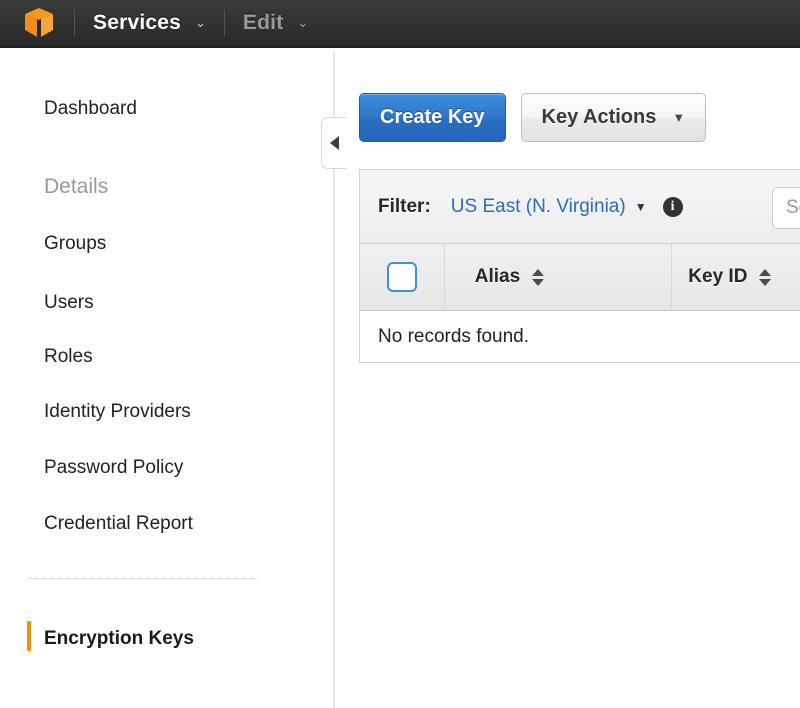  Describe the element at coordinates (718, 276) in the screenshot. I see `column-header-key-id-label: Key ID` at that location.